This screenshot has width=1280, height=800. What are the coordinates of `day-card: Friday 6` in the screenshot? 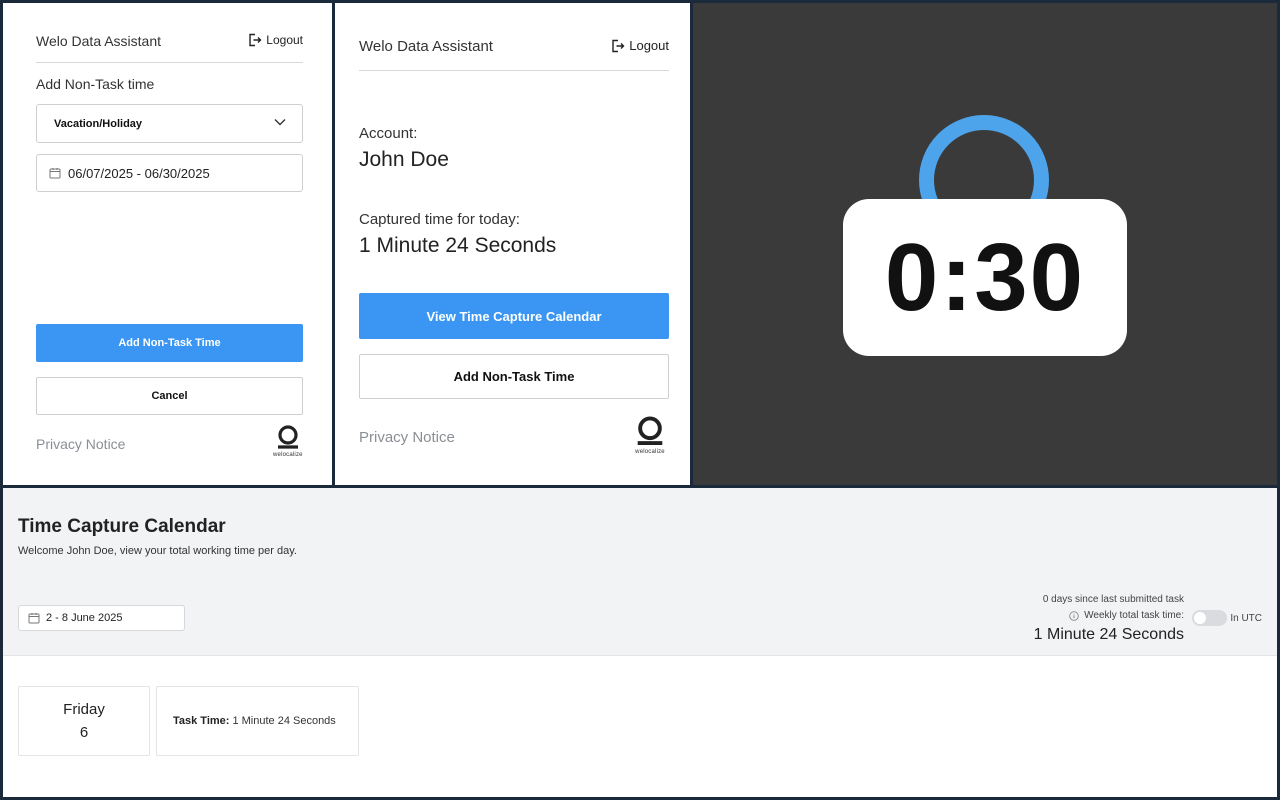 It's located at (84, 721).